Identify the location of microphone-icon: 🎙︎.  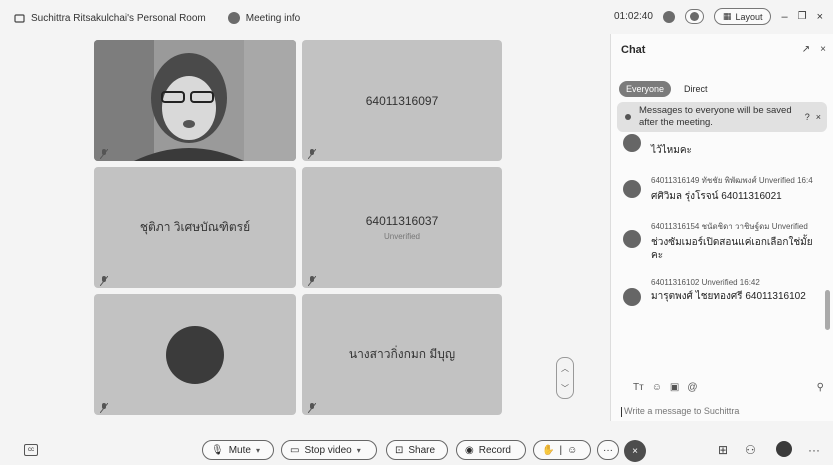
(217, 450).